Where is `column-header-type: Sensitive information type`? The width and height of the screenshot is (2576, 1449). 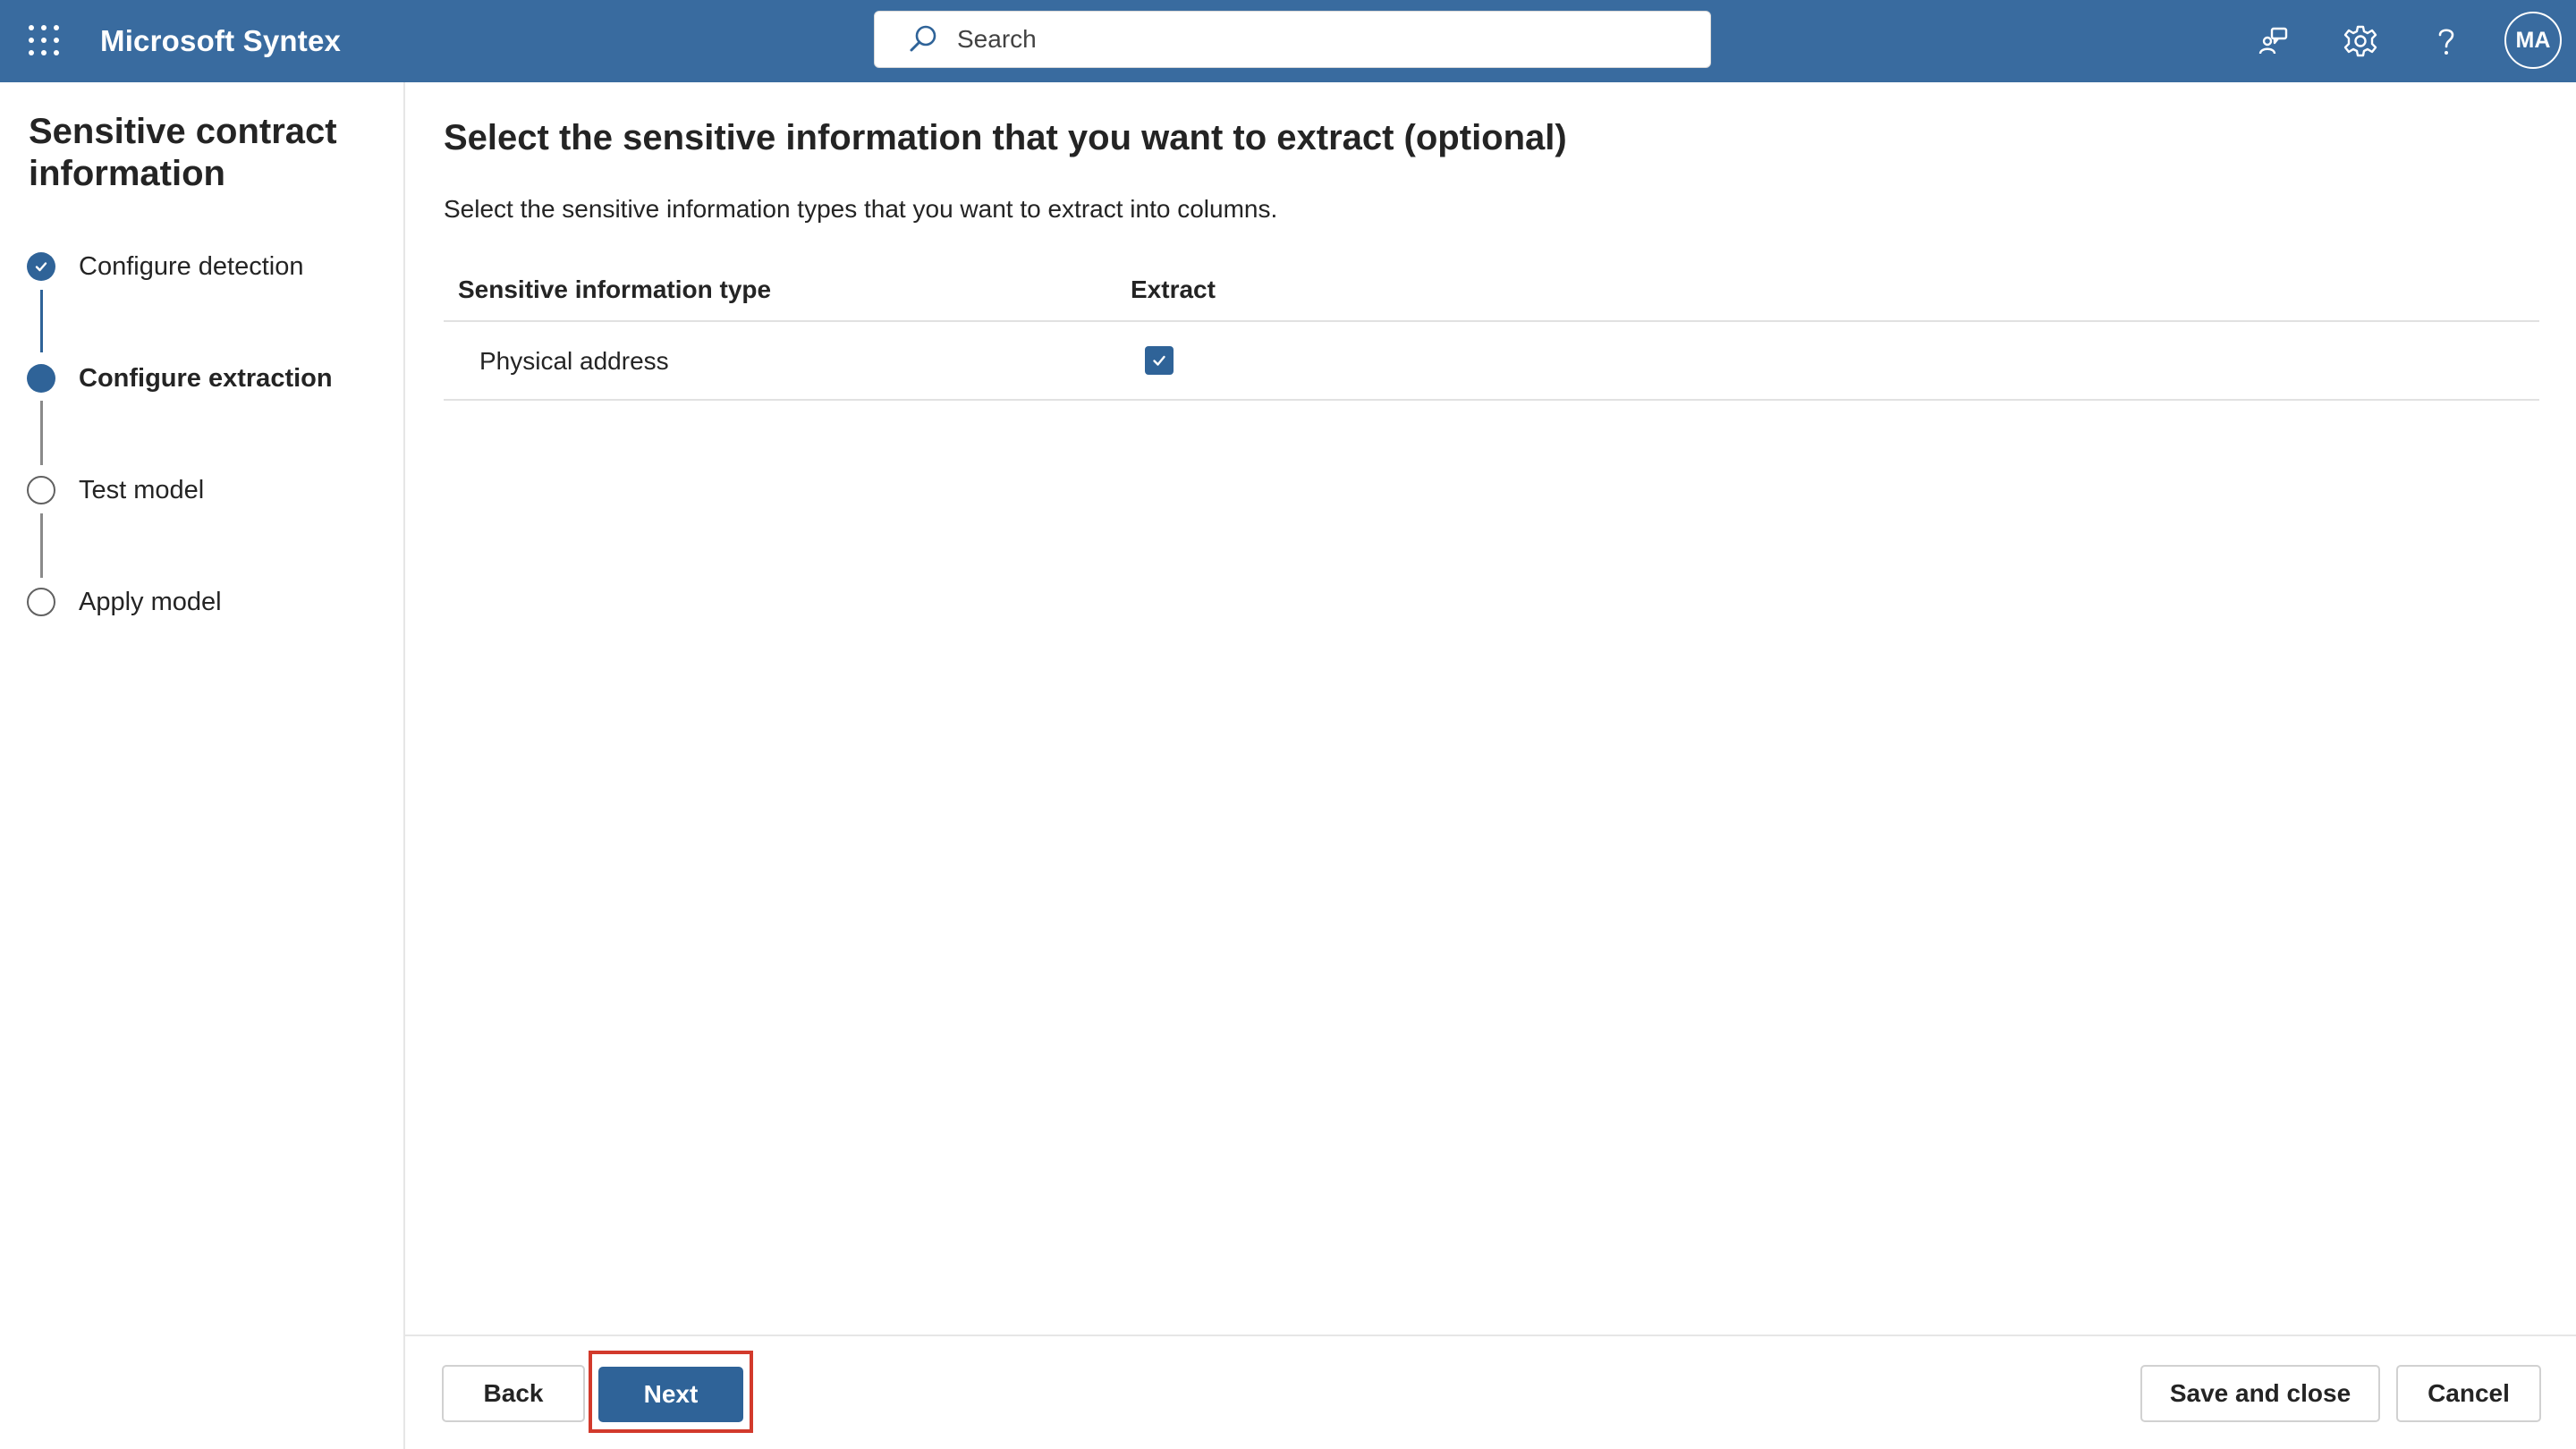
column-header-type: Sensitive information type is located at coordinates (615, 289).